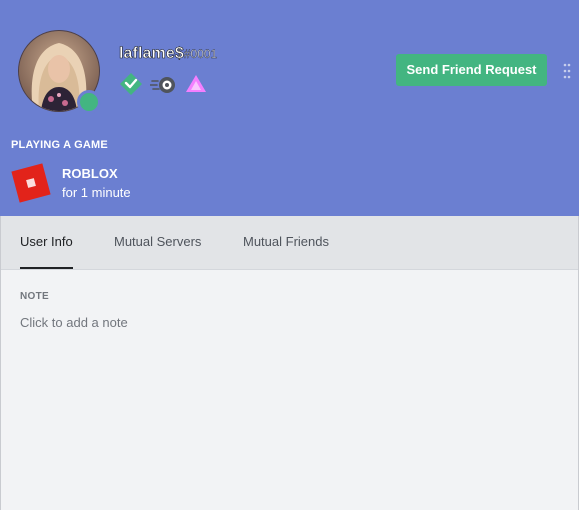  I want to click on tab-mutual-servers: Mutual Servers, so click(157, 242).